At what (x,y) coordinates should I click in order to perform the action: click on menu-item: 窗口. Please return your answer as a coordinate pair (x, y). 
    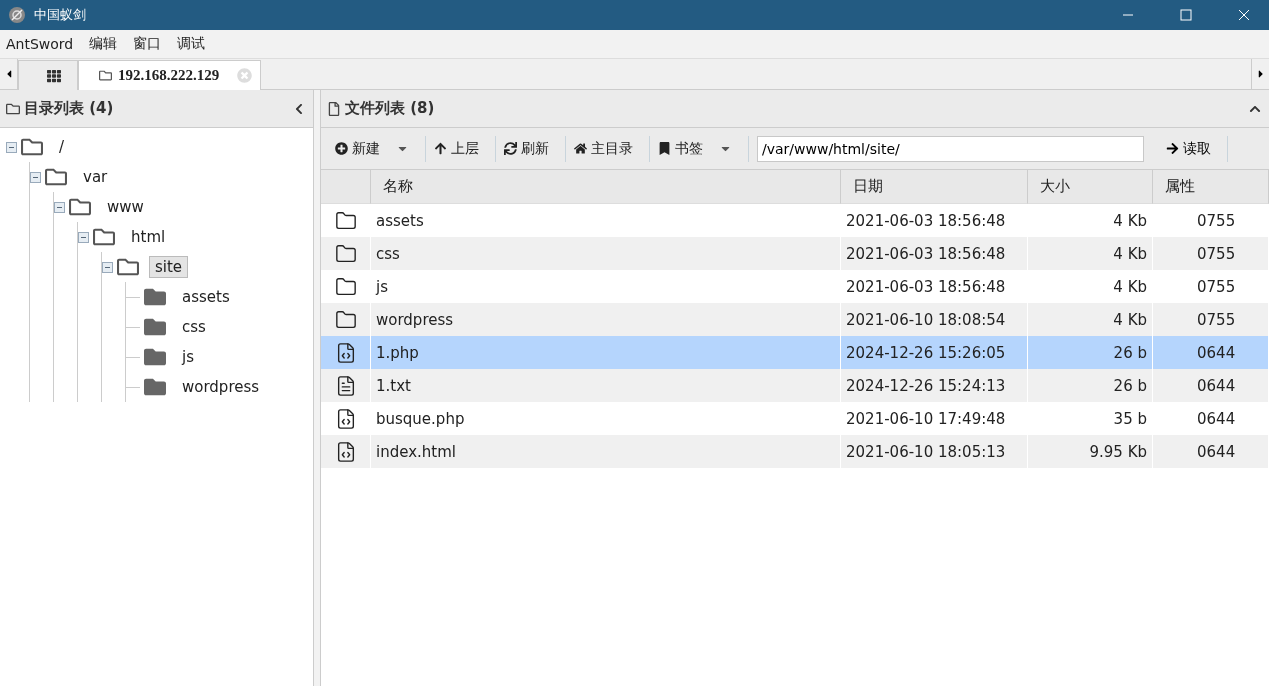
    Looking at the image, I should click on (147, 44).